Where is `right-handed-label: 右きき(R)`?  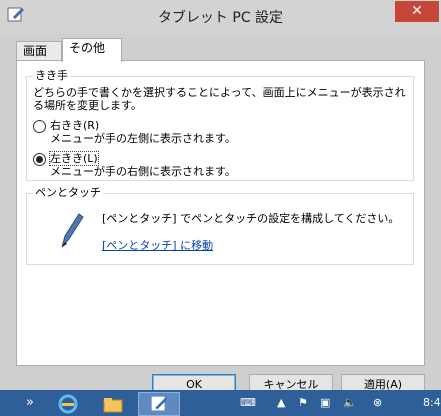
right-handed-label: 右きき(R) is located at coordinates (75, 125).